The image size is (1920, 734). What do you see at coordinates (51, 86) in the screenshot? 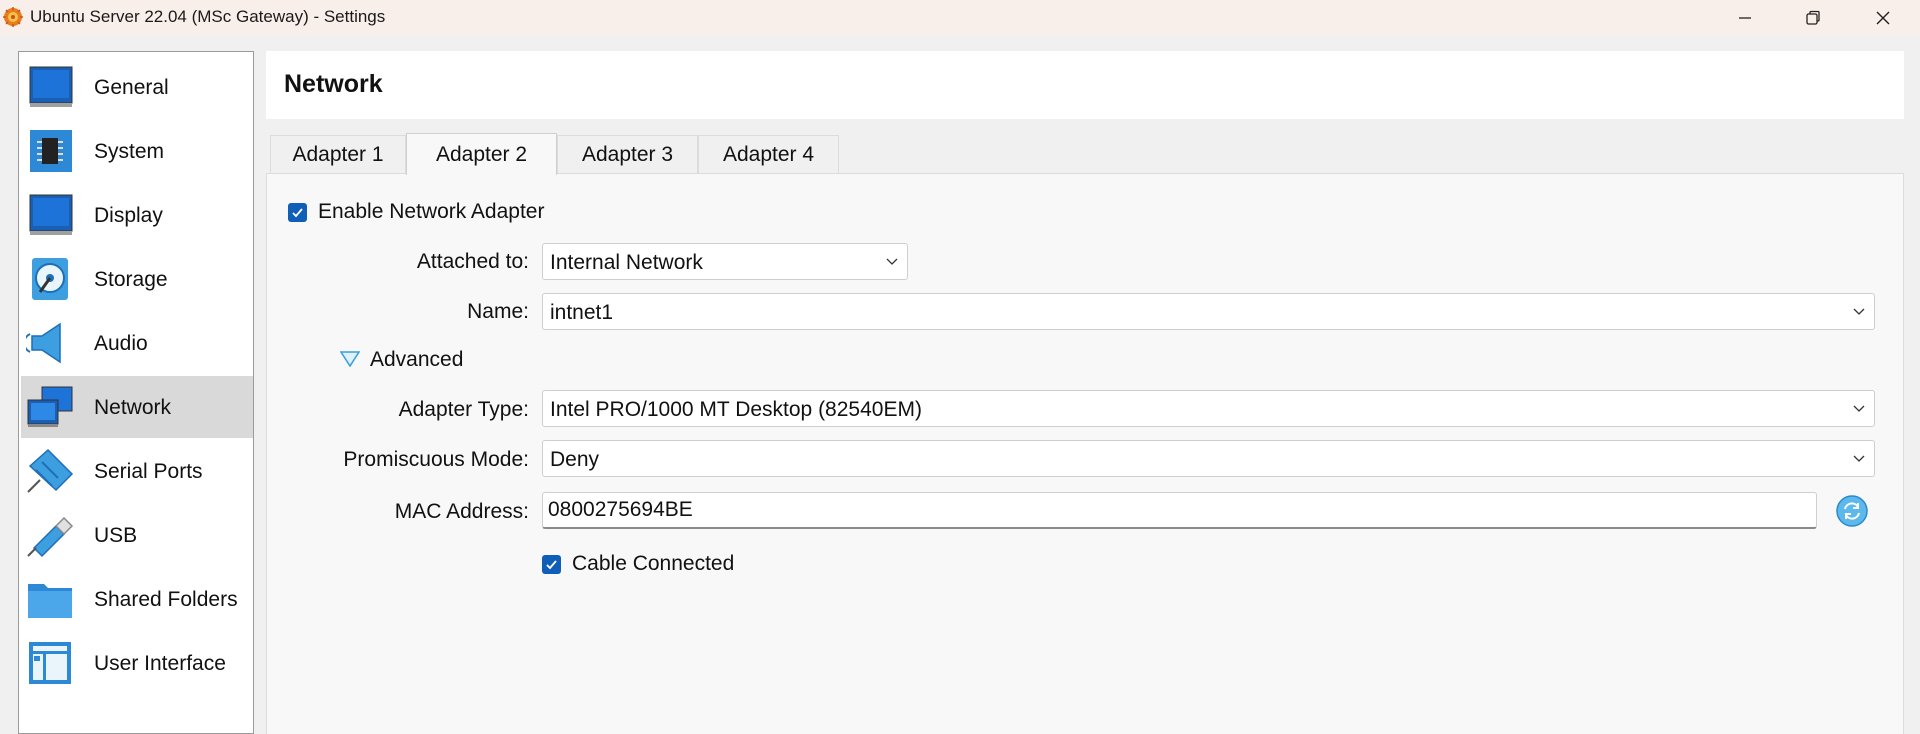
I see `general-icon` at bounding box center [51, 86].